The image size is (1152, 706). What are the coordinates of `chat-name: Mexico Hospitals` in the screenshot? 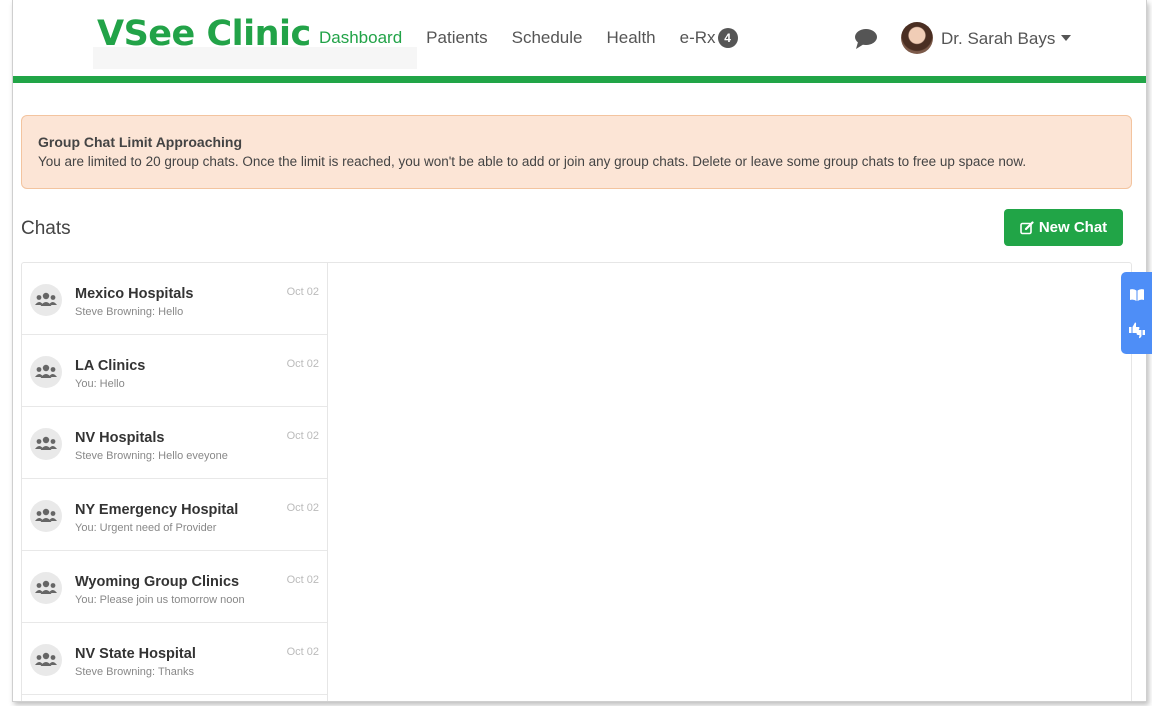 It's located at (134, 294).